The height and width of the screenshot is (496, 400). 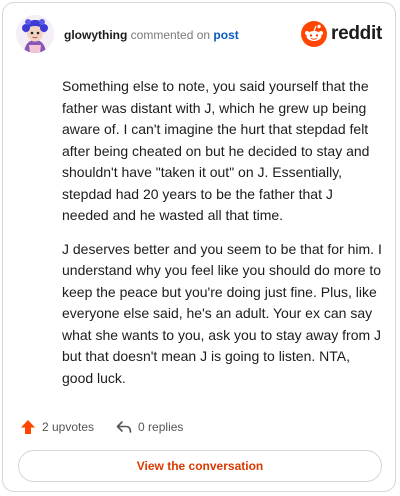 What do you see at coordinates (161, 427) in the screenshot?
I see `reply-count: 0 replies` at bounding box center [161, 427].